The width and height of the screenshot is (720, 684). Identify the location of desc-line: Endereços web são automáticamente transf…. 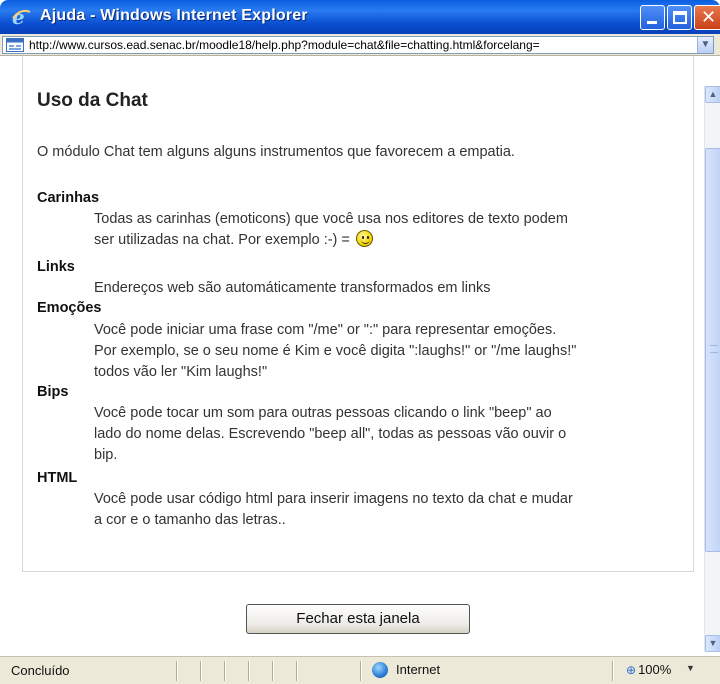
(292, 288).